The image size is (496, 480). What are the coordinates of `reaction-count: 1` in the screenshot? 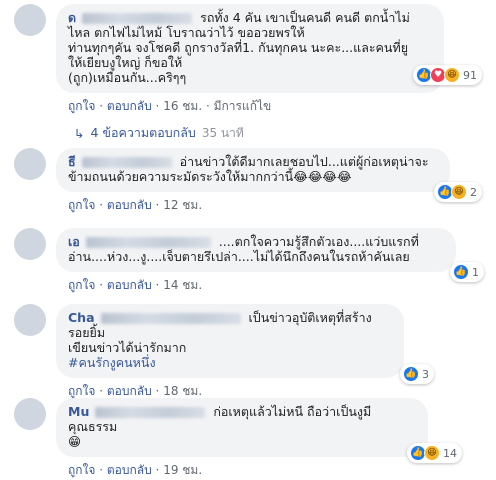 It's located at (475, 272).